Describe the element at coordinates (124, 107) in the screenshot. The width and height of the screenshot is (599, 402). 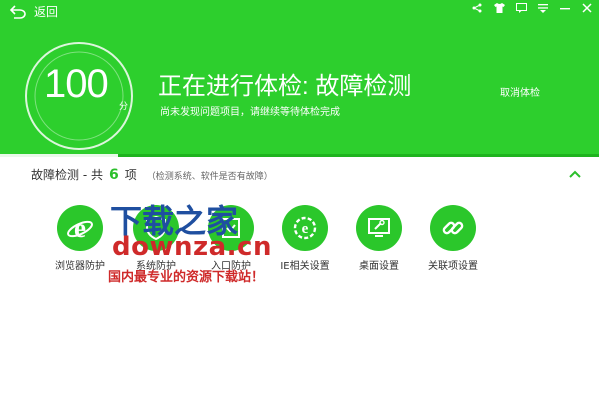
I see `score-unit: 分` at that location.